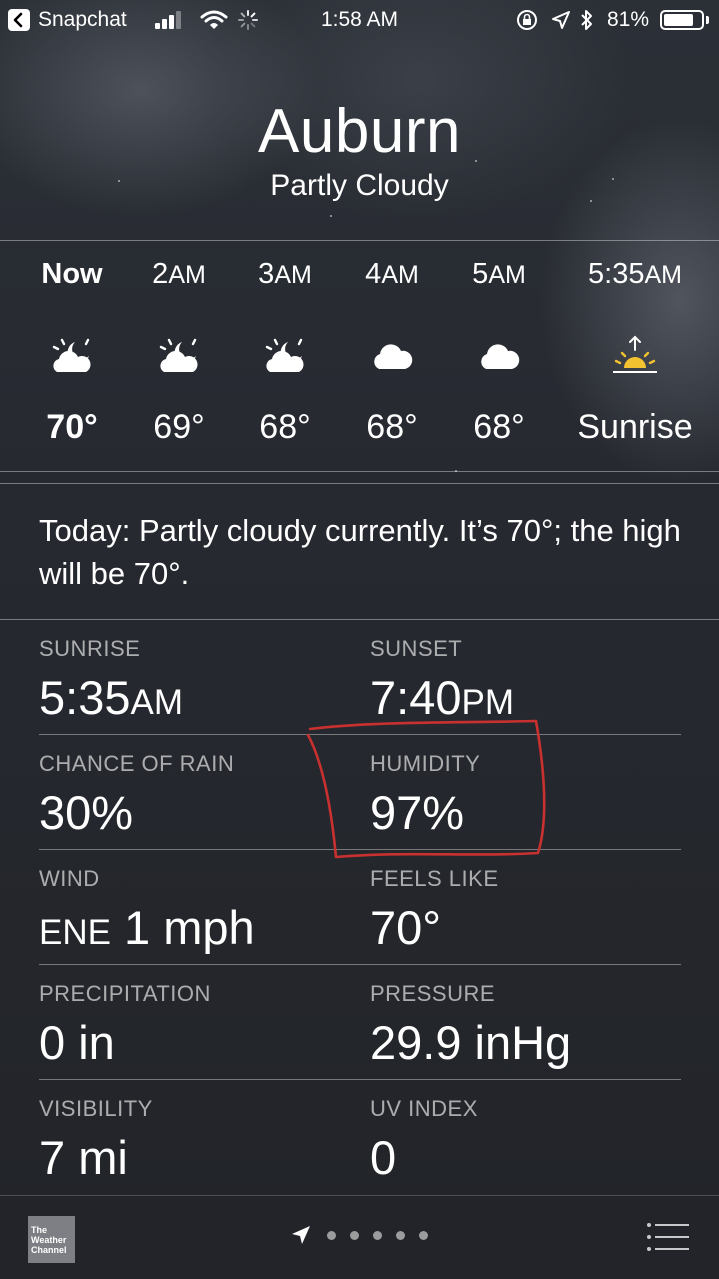 This screenshot has height=1279, width=719. Describe the element at coordinates (707, 20) in the screenshot. I see `battery-tip` at that location.